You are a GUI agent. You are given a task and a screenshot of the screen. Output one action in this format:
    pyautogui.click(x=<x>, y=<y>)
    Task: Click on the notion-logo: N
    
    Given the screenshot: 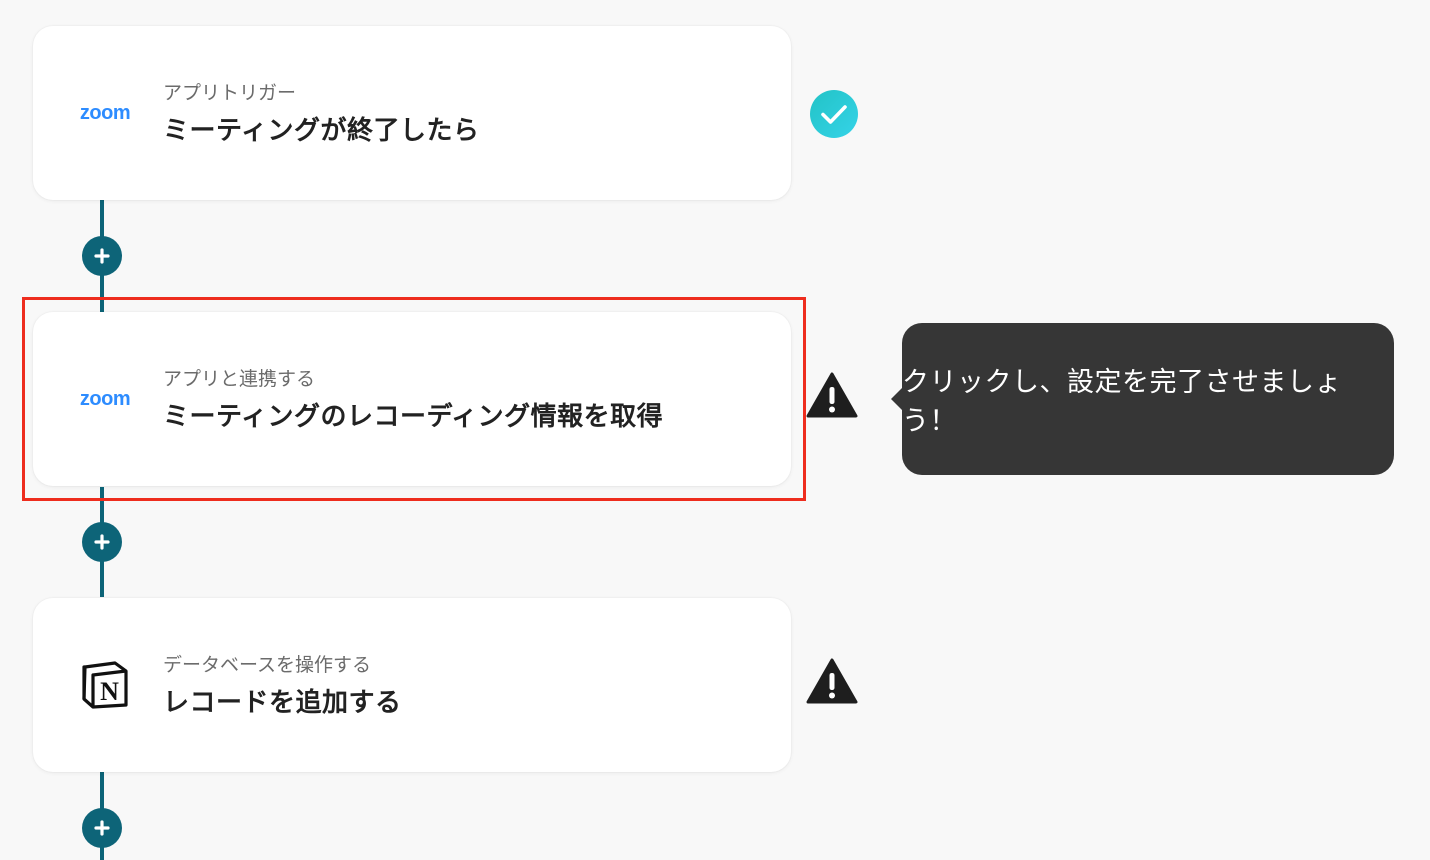 What is the action you would take?
    pyautogui.click(x=105, y=685)
    